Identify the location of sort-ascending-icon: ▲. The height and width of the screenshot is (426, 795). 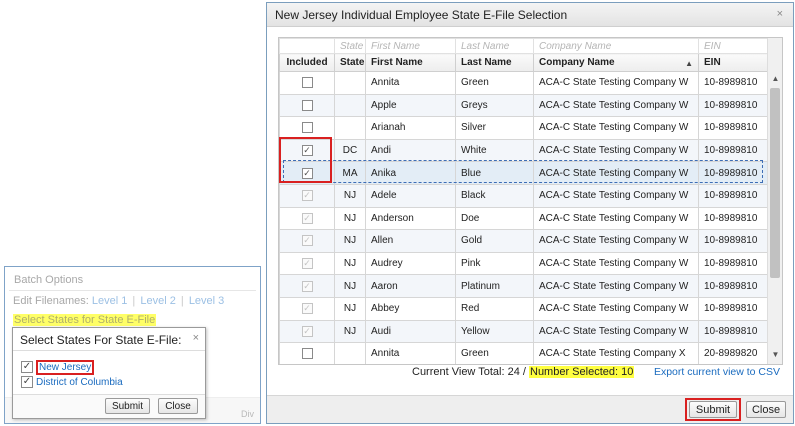
(689, 63).